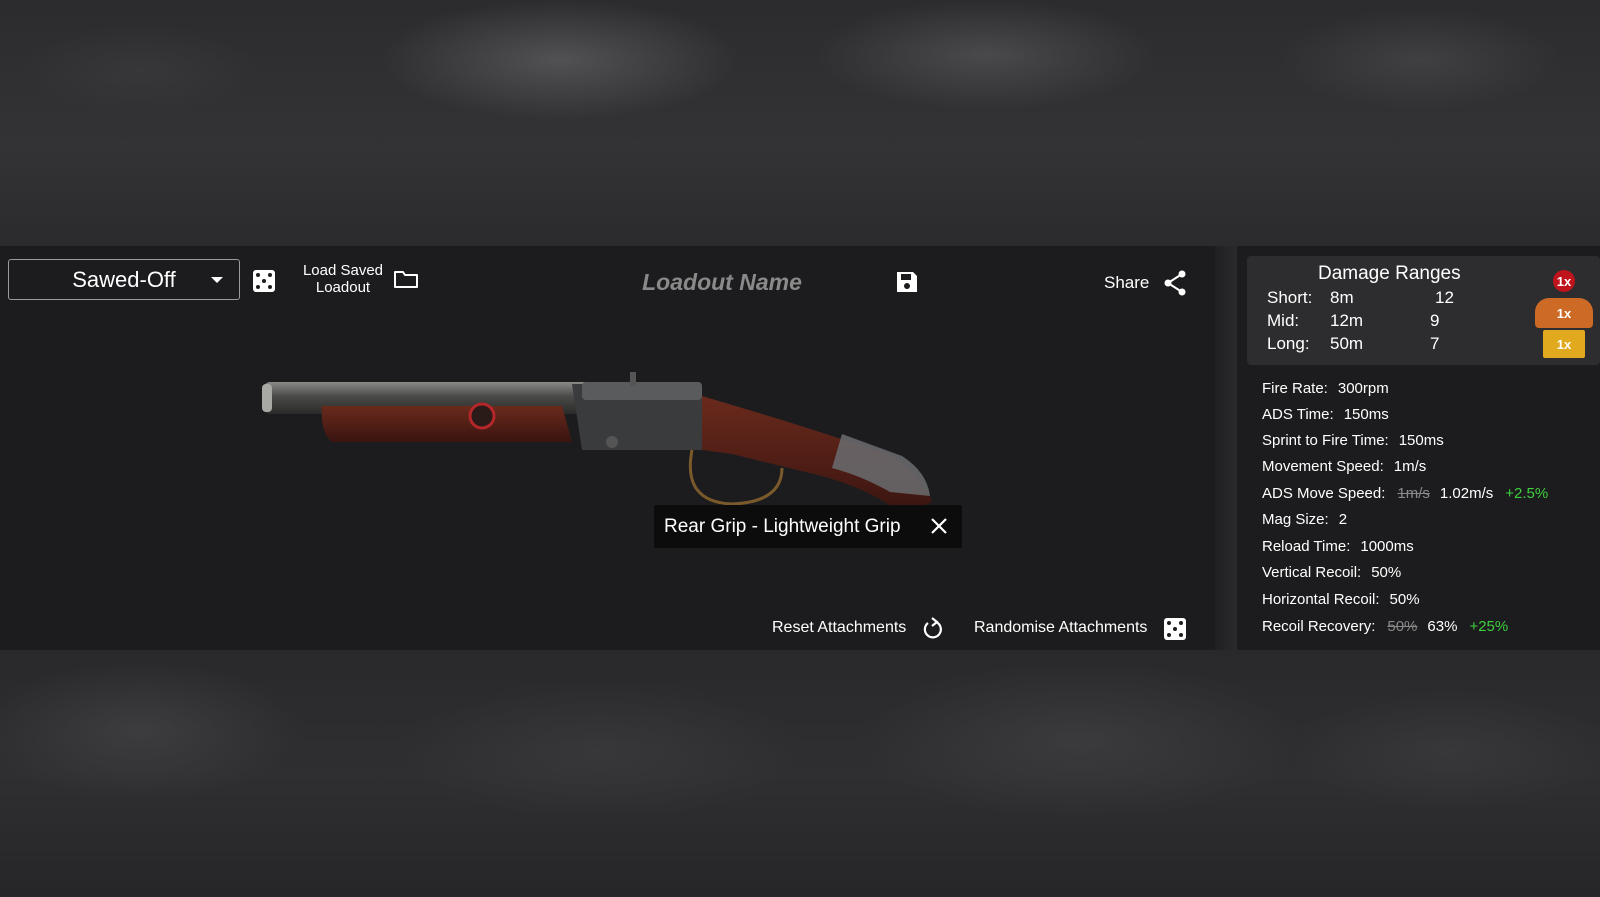  Describe the element at coordinates (1126, 283) in the screenshot. I see `share-button: Share` at that location.